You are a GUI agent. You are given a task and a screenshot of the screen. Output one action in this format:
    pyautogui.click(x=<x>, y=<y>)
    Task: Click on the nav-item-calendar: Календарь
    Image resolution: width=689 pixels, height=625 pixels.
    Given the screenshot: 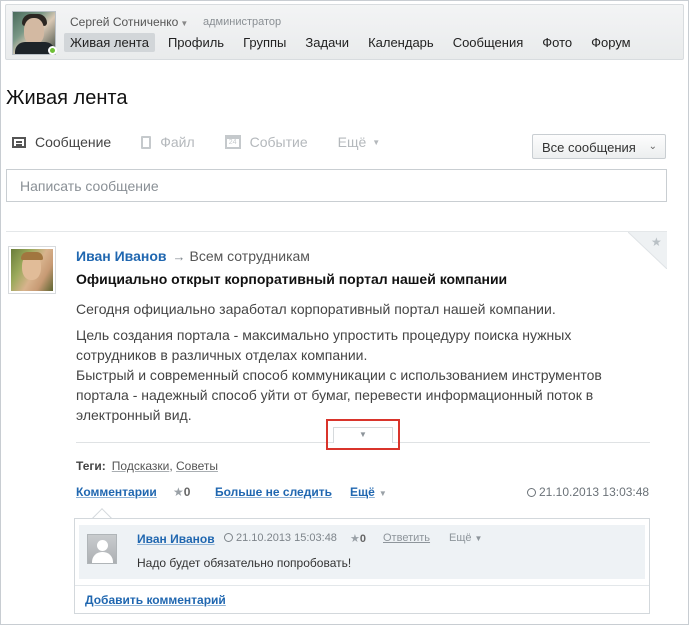 What is the action you would take?
    pyautogui.click(x=401, y=42)
    